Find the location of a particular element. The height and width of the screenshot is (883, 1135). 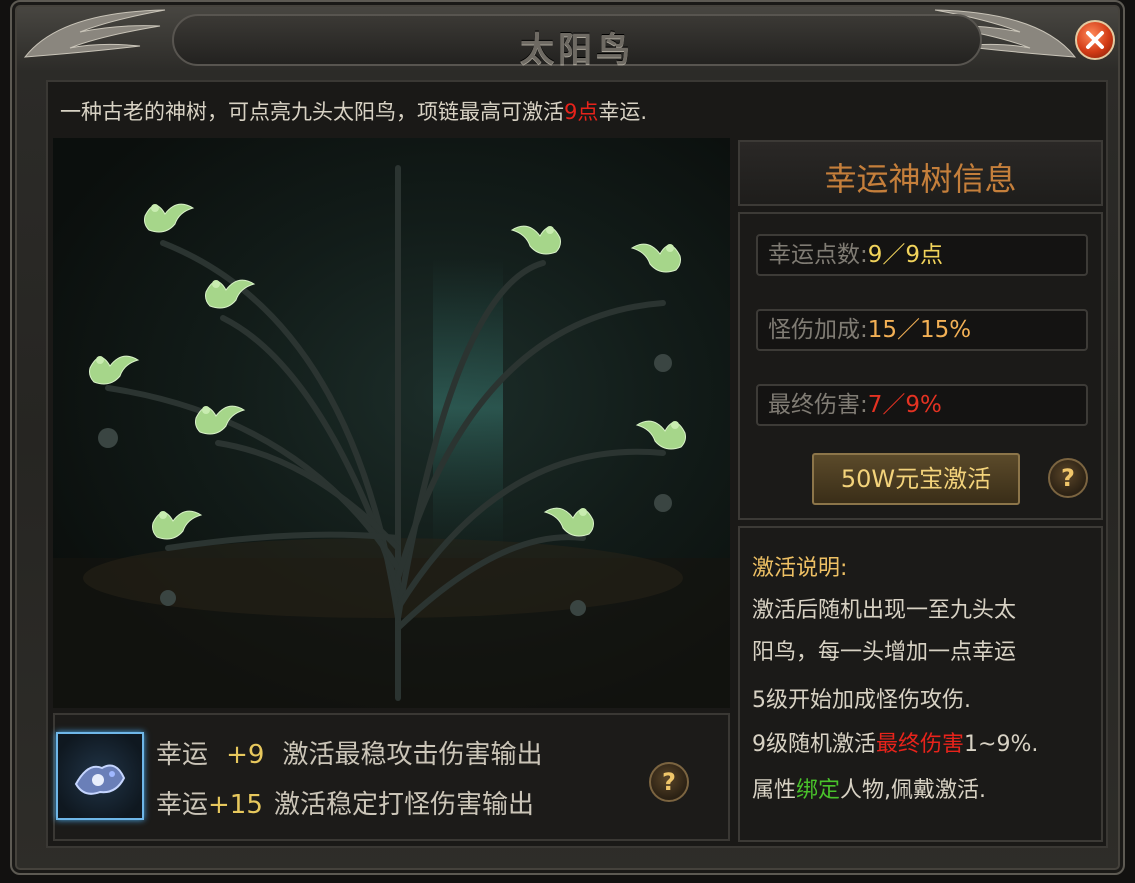

stat-final-damage: 最终伤害:7／9% is located at coordinates (922, 405).